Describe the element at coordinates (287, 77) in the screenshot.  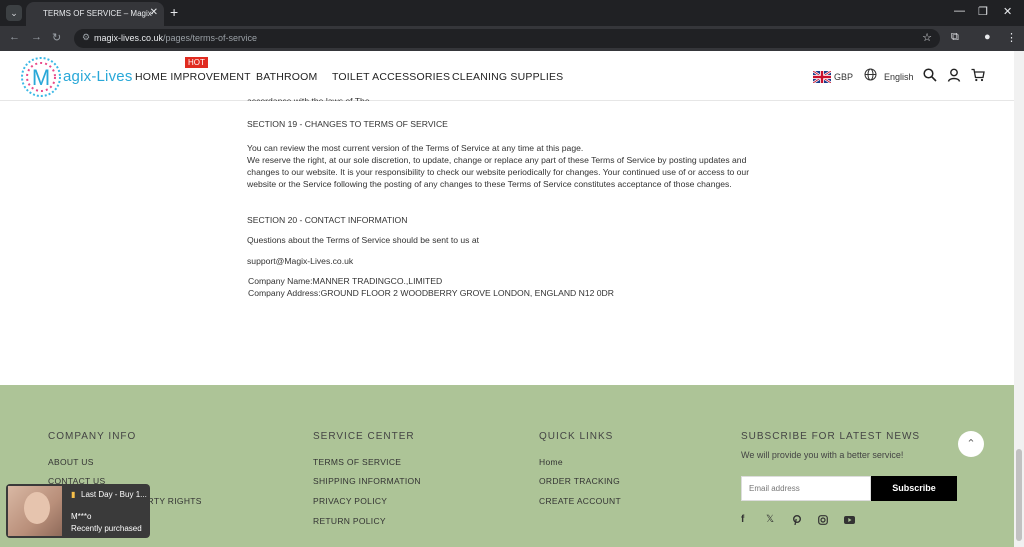
I see `nav-bathroom: BATHROOM` at that location.